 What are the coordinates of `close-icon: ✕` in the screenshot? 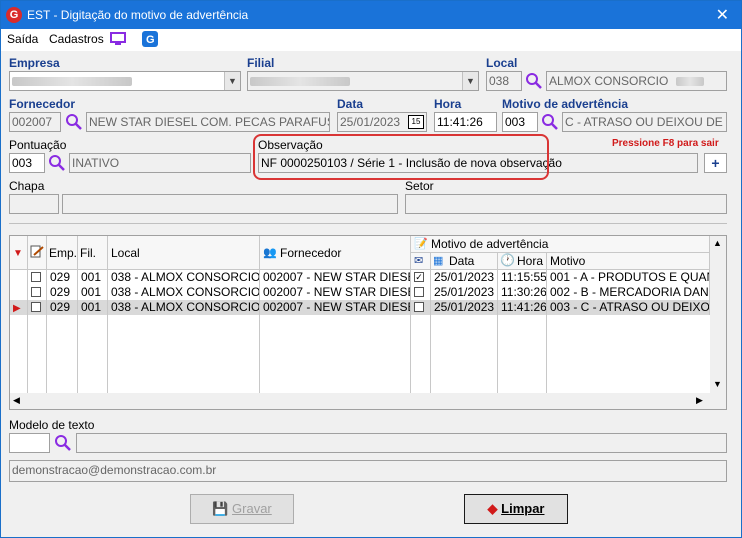 It's located at (722, 15).